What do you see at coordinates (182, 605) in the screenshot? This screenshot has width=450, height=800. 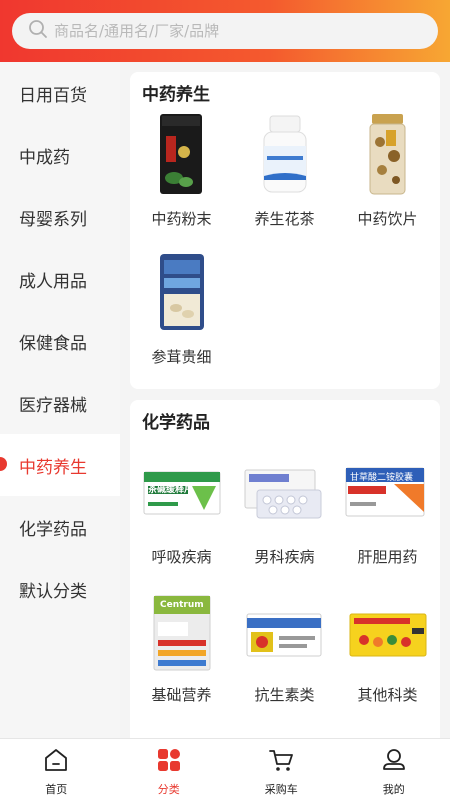 I see `box-label: Centrum` at bounding box center [182, 605].